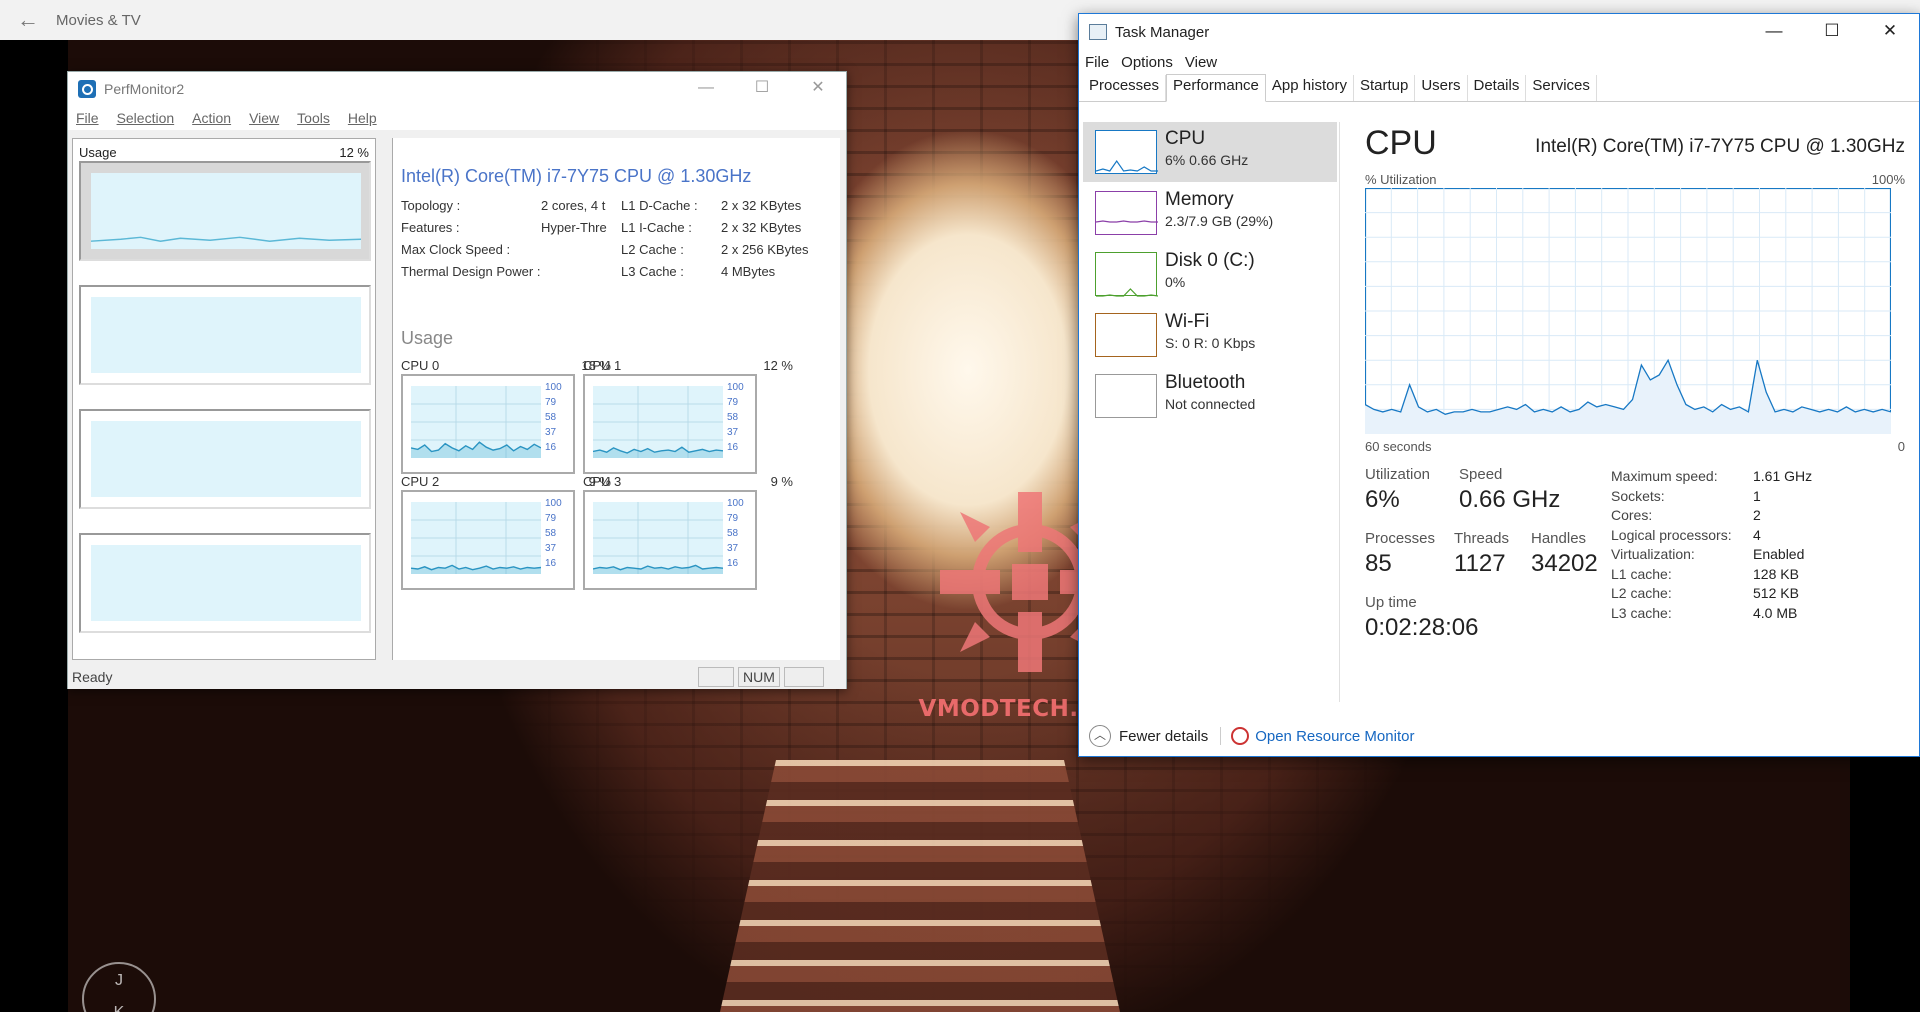 This screenshot has width=1920, height=1012. Describe the element at coordinates (1210, 335) in the screenshot. I see `sidebar-item-wi-fi: Wi-Fi S: 0 R: 0 Kbps` at that location.